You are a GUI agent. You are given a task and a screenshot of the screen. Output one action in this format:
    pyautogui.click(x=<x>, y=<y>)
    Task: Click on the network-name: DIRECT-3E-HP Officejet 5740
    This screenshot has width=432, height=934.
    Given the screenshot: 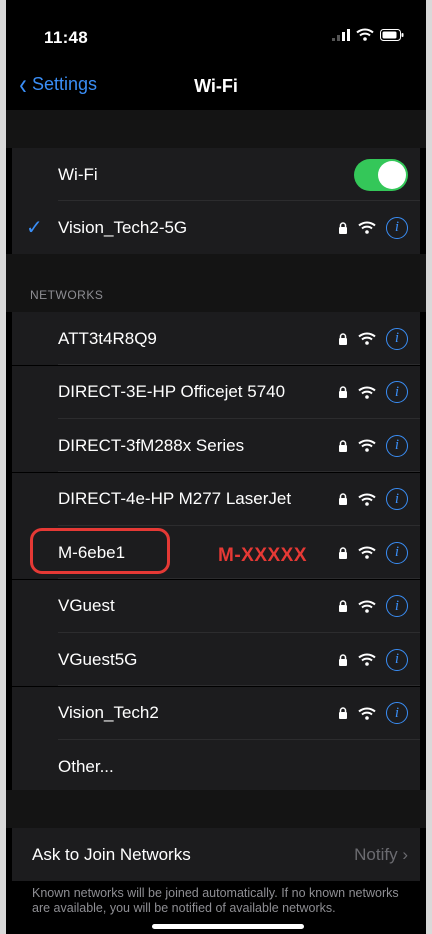 What is the action you would take?
    pyautogui.click(x=172, y=391)
    